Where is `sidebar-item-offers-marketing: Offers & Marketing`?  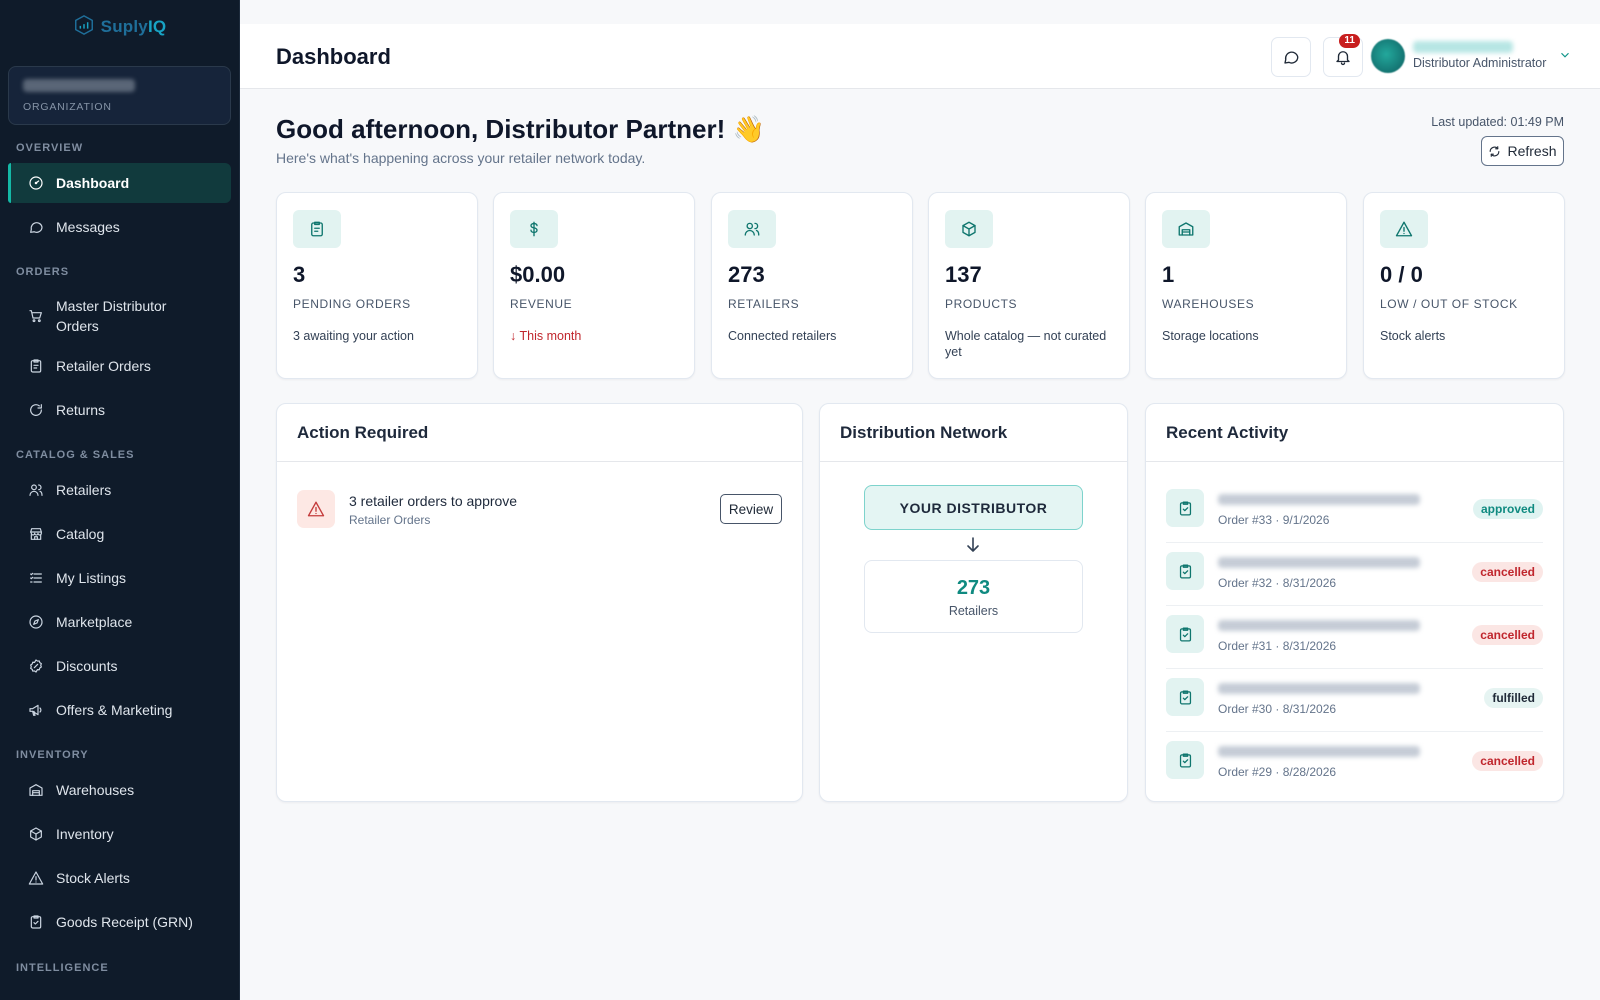
sidebar-item-offers-marketing: Offers & Marketing is located at coordinates (119, 710).